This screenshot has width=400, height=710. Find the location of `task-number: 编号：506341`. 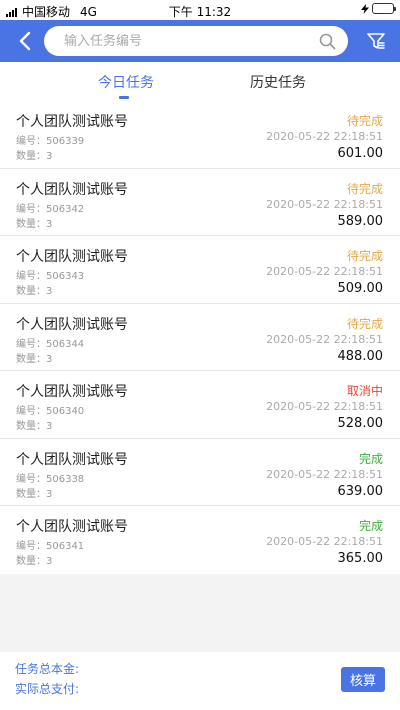

task-number: 编号：506341 is located at coordinates (50, 546).